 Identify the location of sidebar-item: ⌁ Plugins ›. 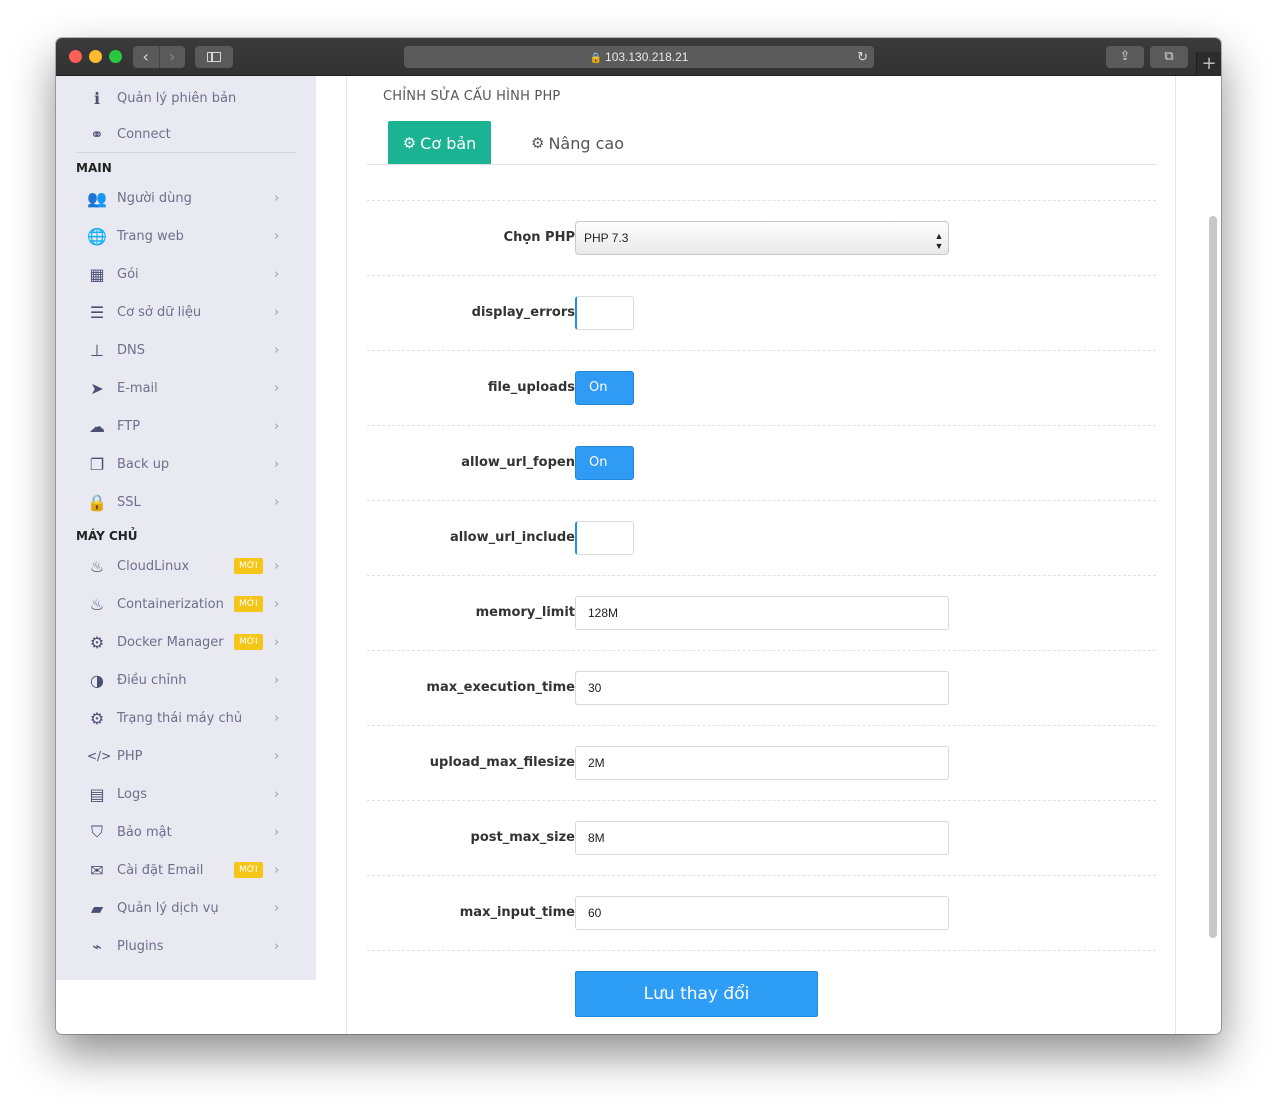
(186, 946).